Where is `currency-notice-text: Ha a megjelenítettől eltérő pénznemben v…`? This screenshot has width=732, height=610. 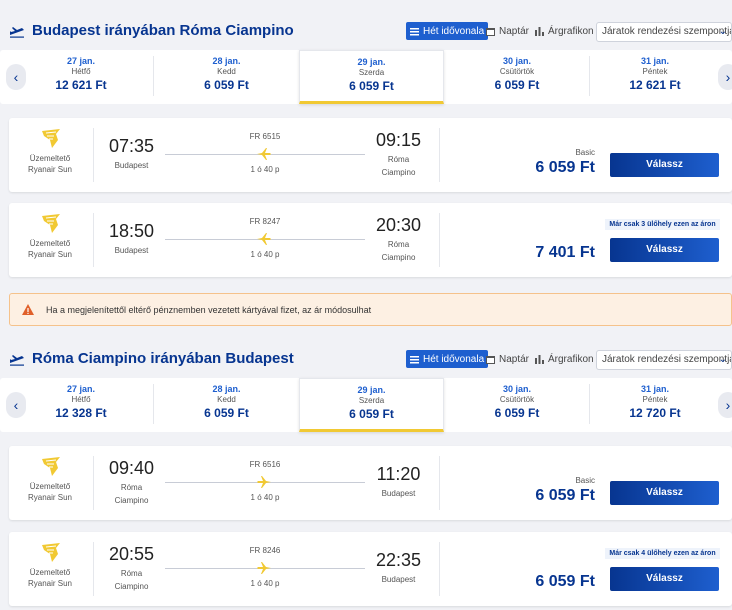 currency-notice-text: Ha a megjelenítettől eltérő pénznemben v… is located at coordinates (209, 310).